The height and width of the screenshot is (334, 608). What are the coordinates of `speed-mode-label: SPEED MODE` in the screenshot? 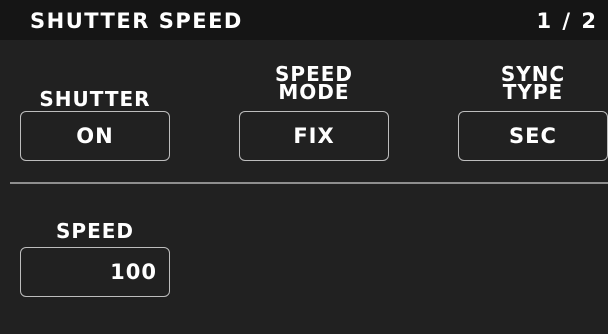 It's located at (314, 84).